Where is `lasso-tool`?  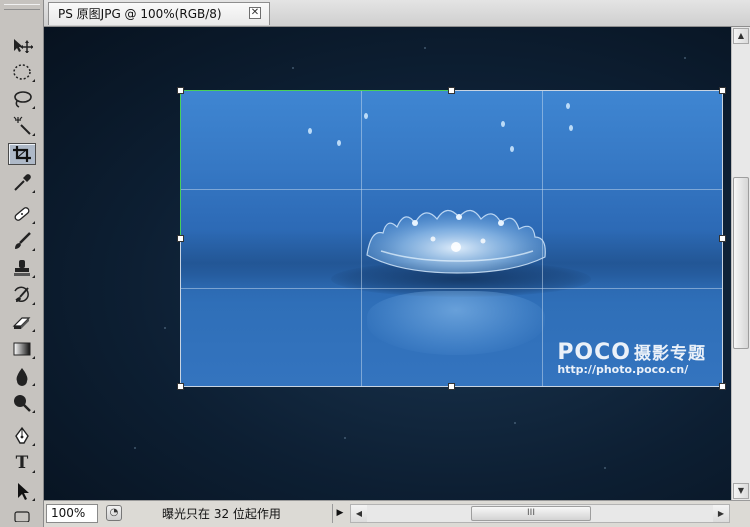 lasso-tool is located at coordinates (22, 99).